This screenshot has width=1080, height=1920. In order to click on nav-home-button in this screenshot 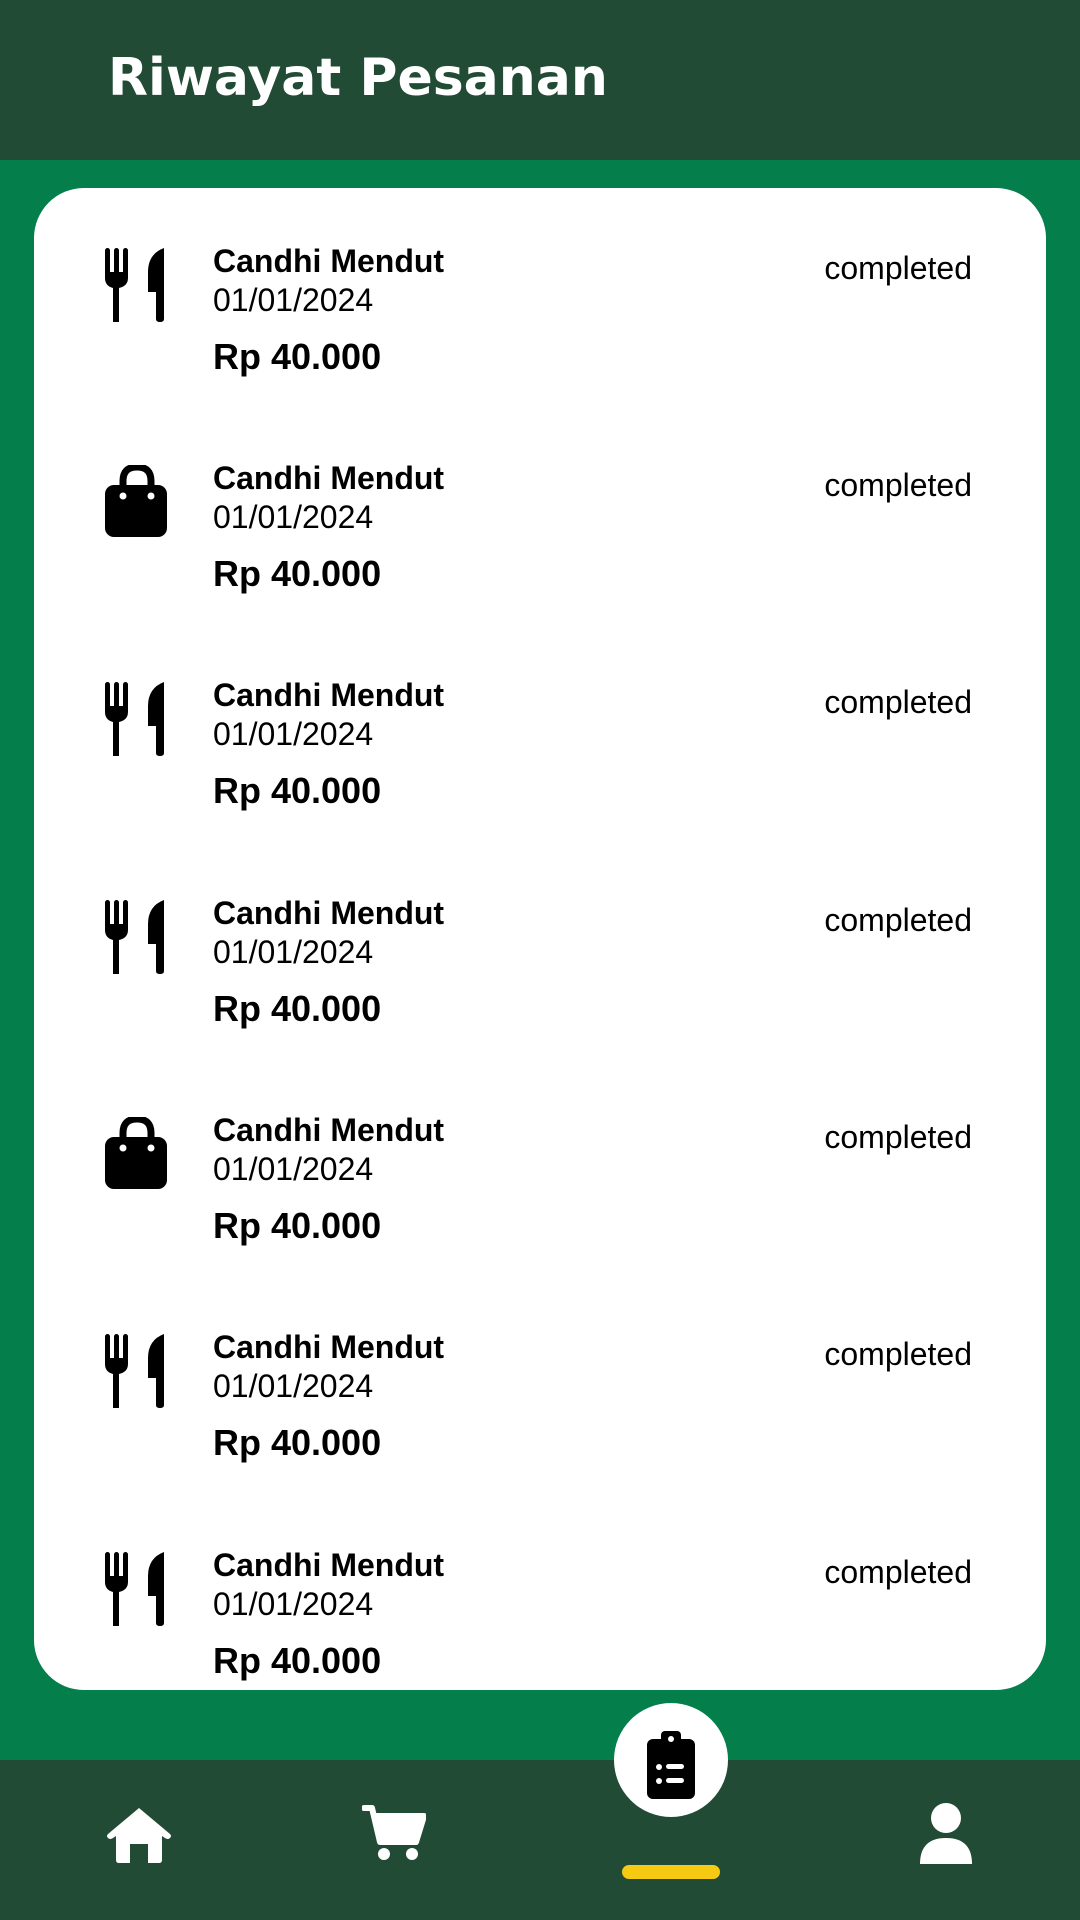, I will do `click(139, 1835)`.